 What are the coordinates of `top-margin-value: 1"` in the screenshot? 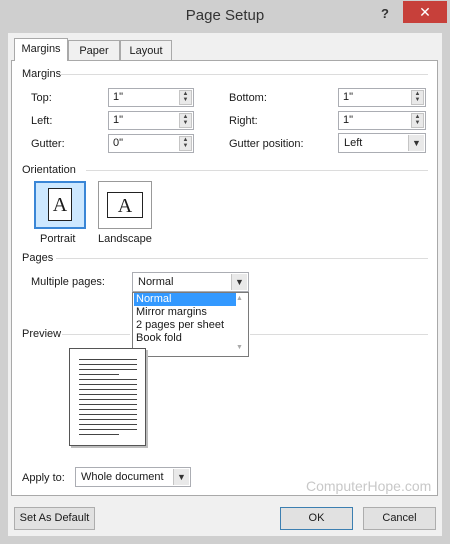 It's located at (118, 97).